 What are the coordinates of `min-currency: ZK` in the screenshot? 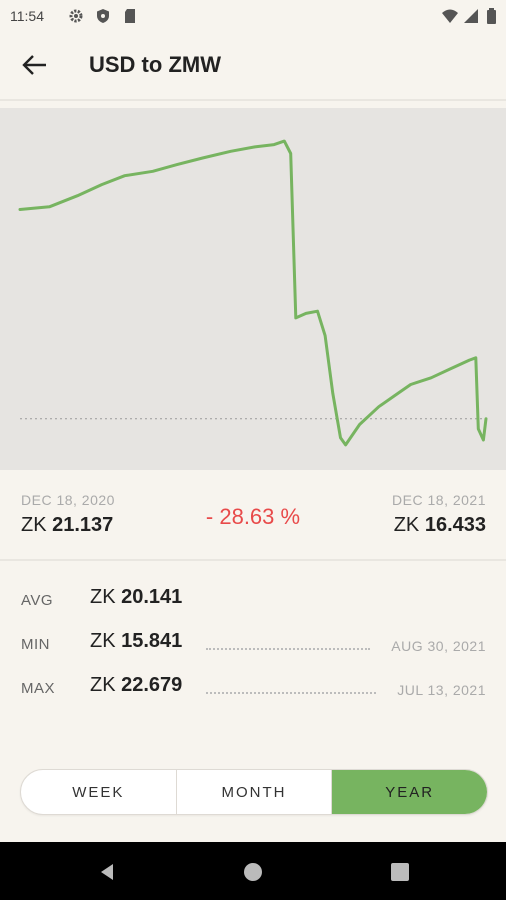 It's located at (103, 641).